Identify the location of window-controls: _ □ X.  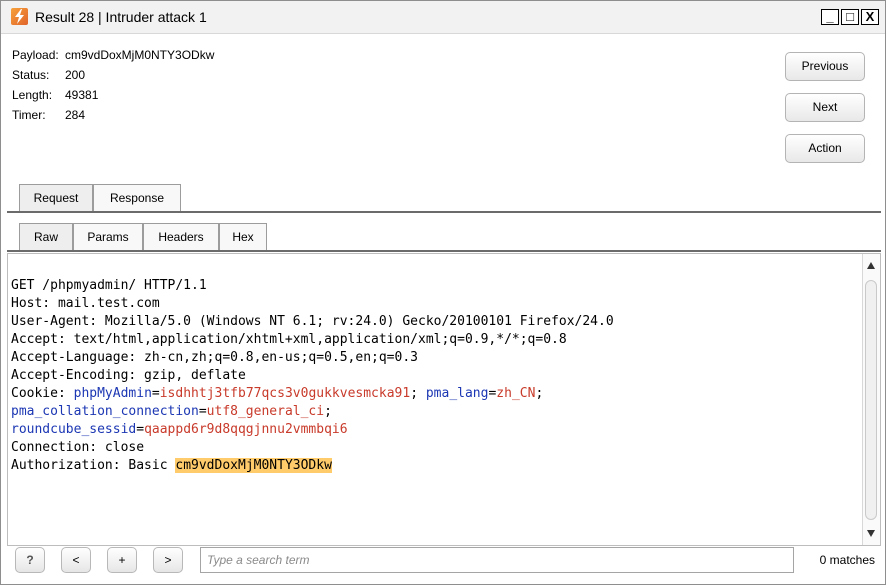
(850, 17).